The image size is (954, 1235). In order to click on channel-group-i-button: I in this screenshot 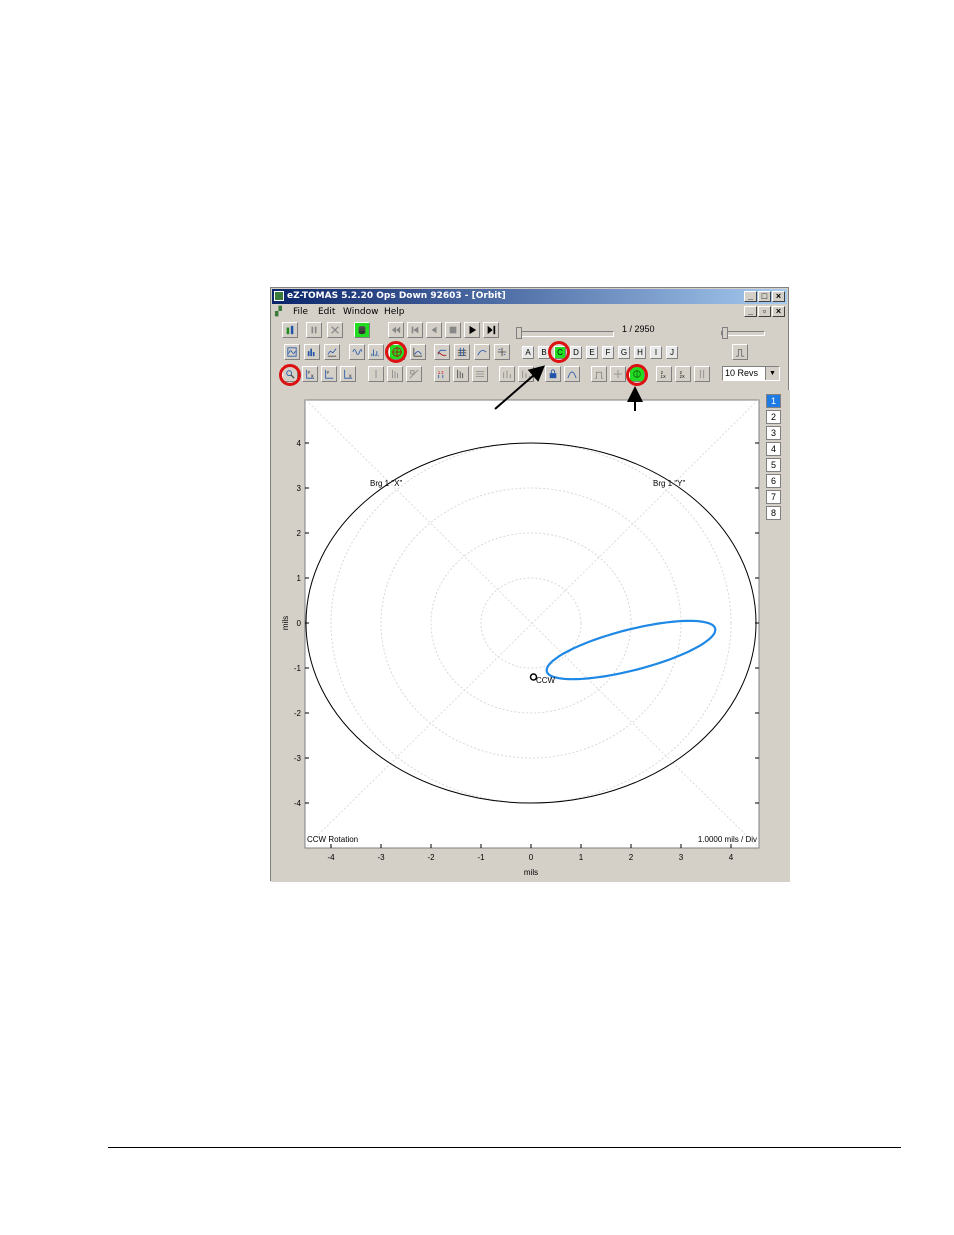, I will do `click(656, 352)`.